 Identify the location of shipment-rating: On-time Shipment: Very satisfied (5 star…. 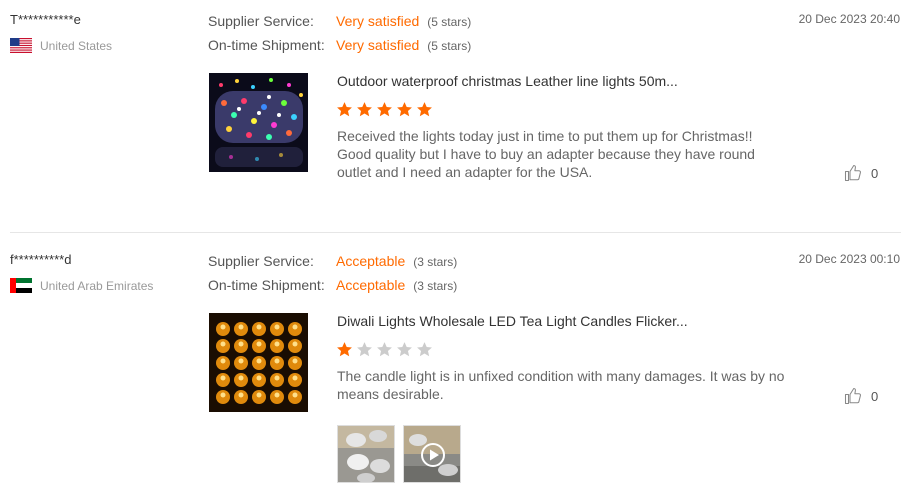
(339, 45).